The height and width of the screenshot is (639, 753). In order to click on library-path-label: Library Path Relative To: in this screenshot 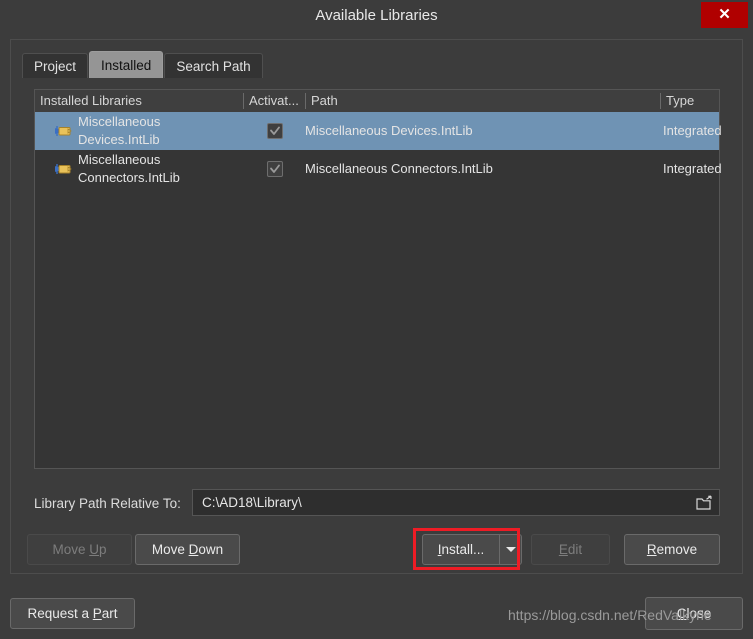, I will do `click(107, 503)`.